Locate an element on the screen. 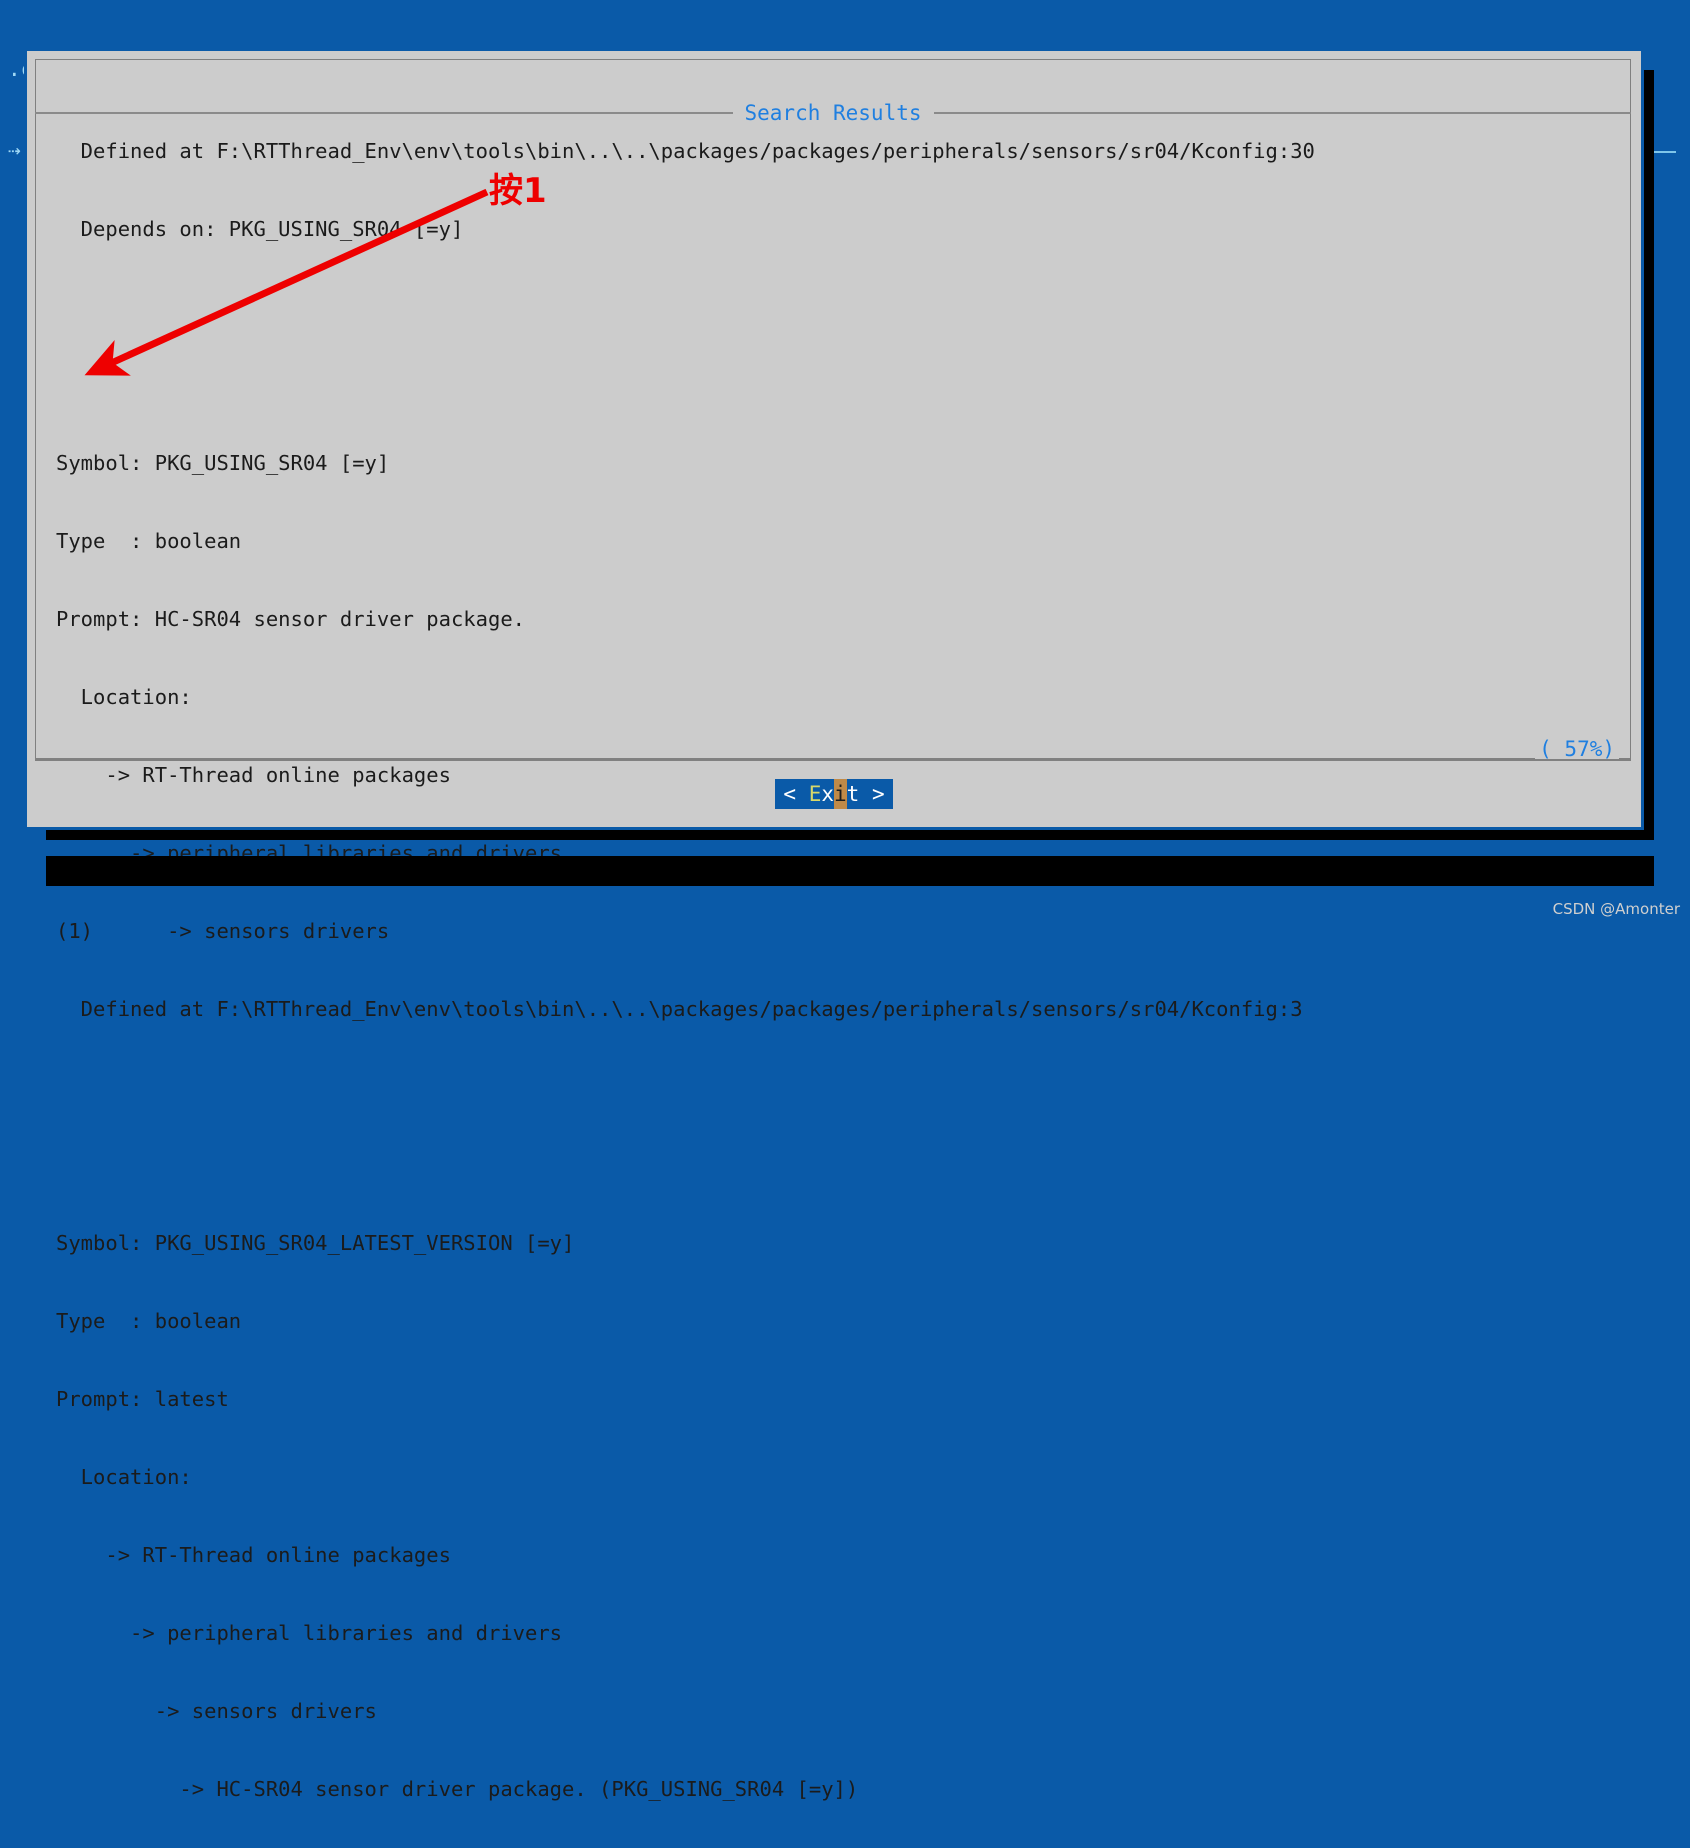 This screenshot has width=1690, height=1848. watermark: CSDN @Amonter is located at coordinates (1616, 909).